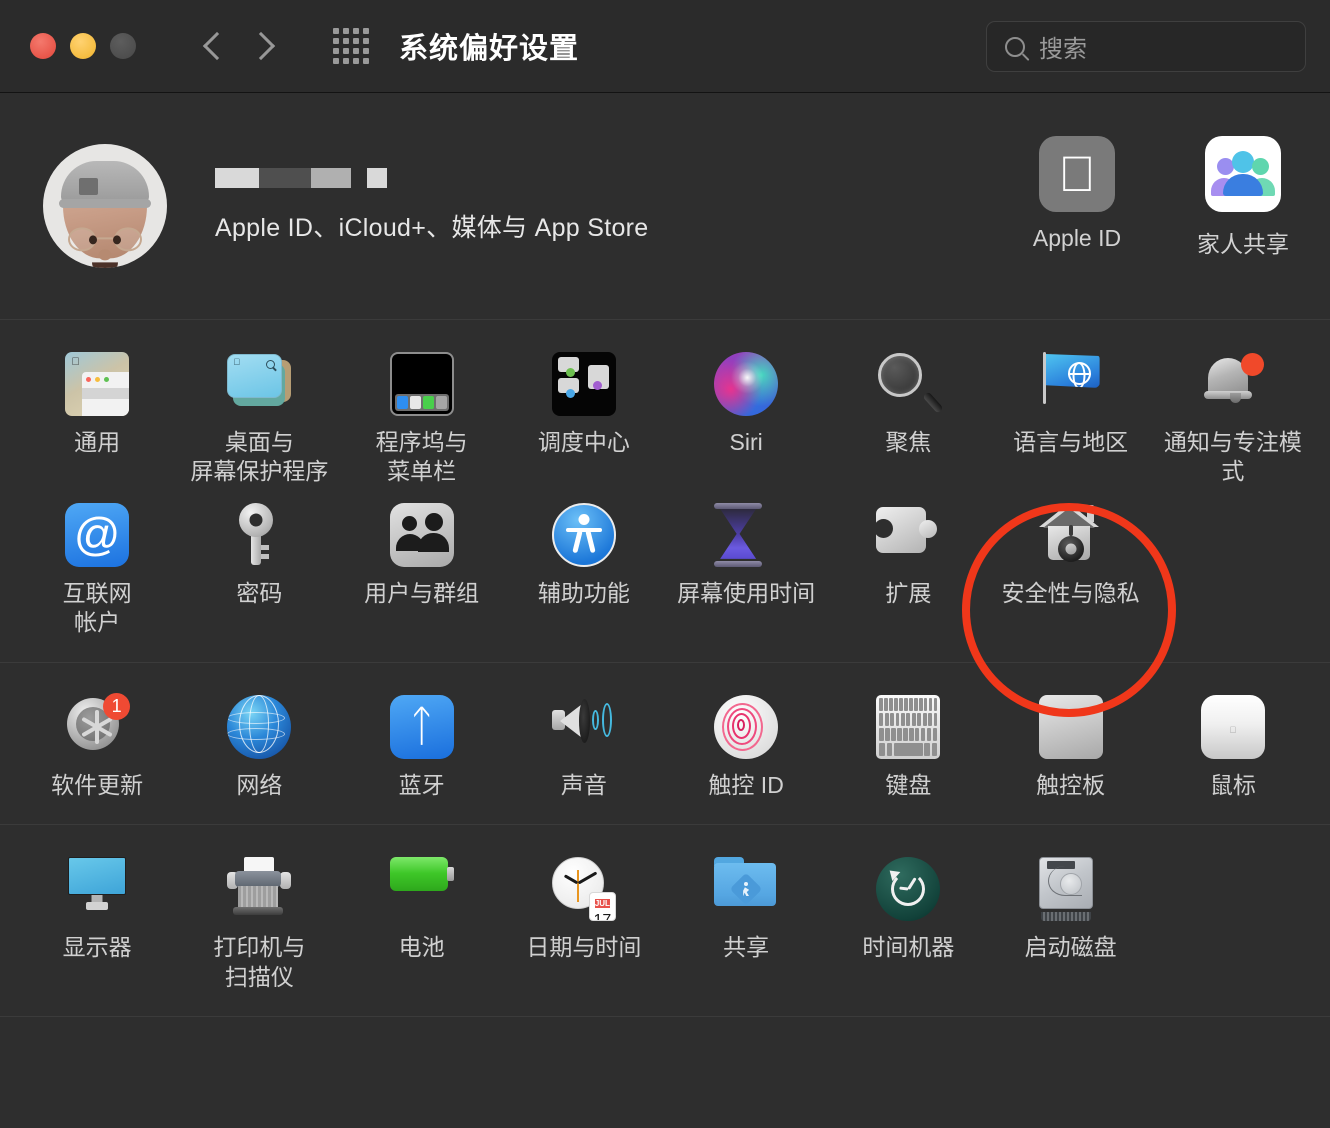 The height and width of the screenshot is (1128, 1330). Describe the element at coordinates (908, 592) in the screenshot. I see `pref-label: 扩展` at that location.